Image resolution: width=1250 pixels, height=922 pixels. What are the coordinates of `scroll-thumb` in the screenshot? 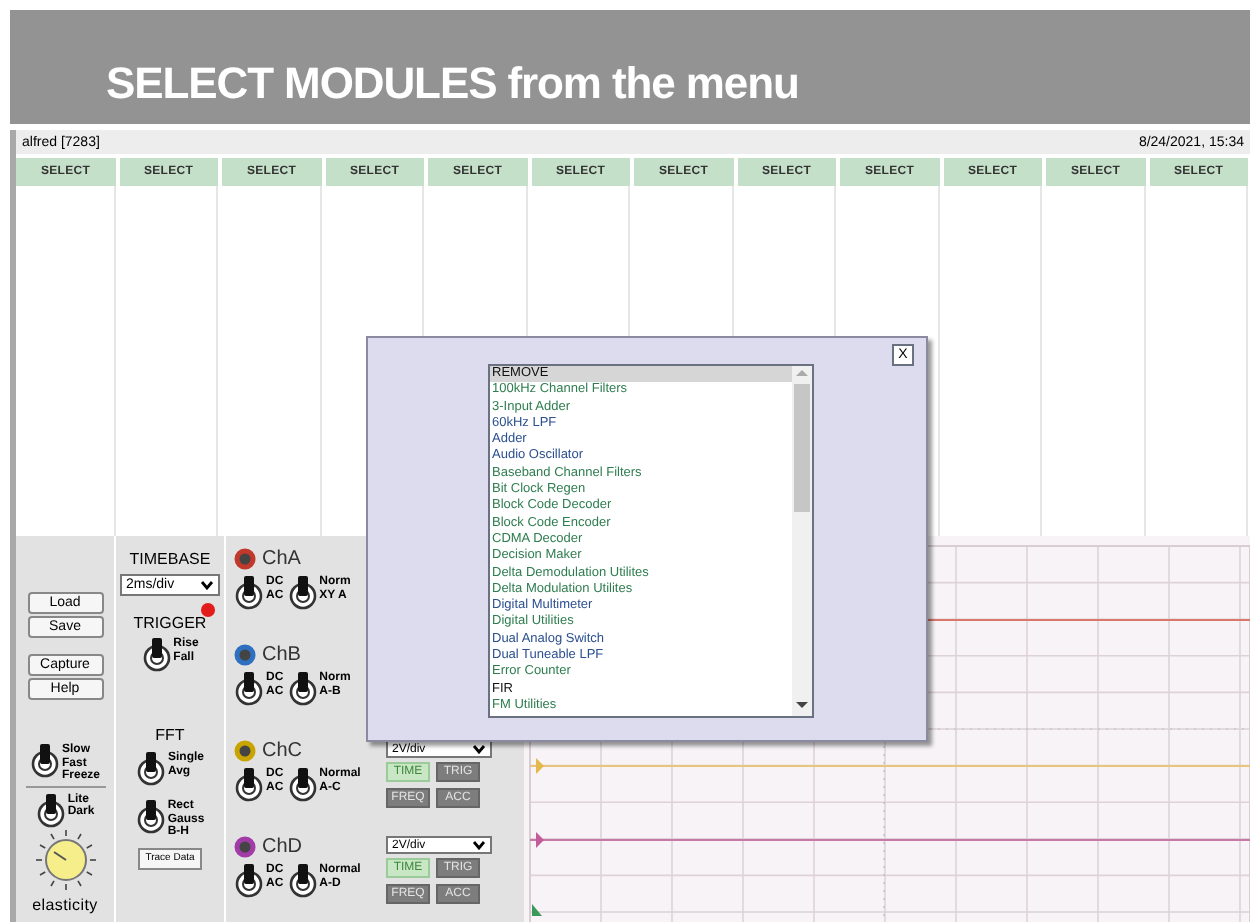 It's located at (802, 448).